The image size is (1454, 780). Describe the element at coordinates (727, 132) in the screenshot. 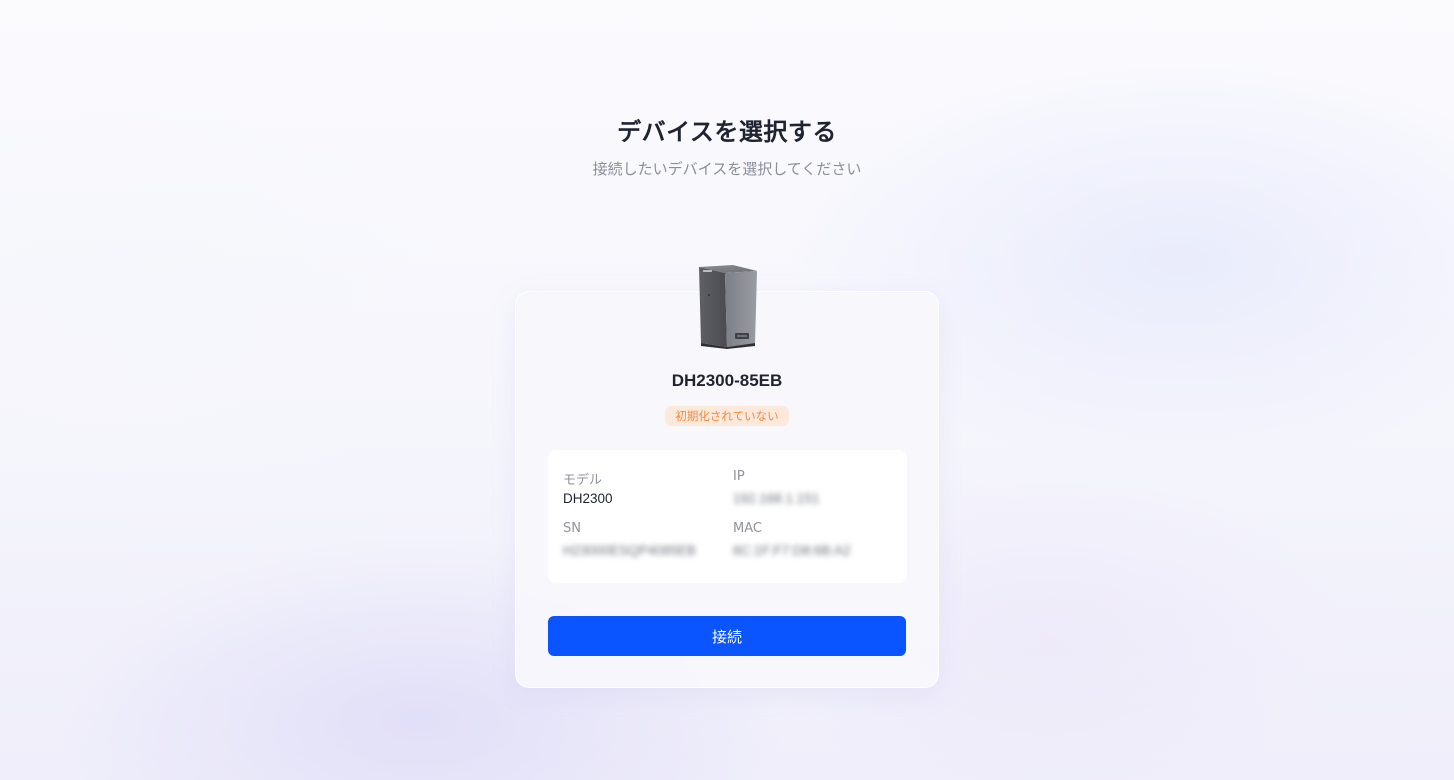

I see `page-title: デバイスを選択する` at that location.